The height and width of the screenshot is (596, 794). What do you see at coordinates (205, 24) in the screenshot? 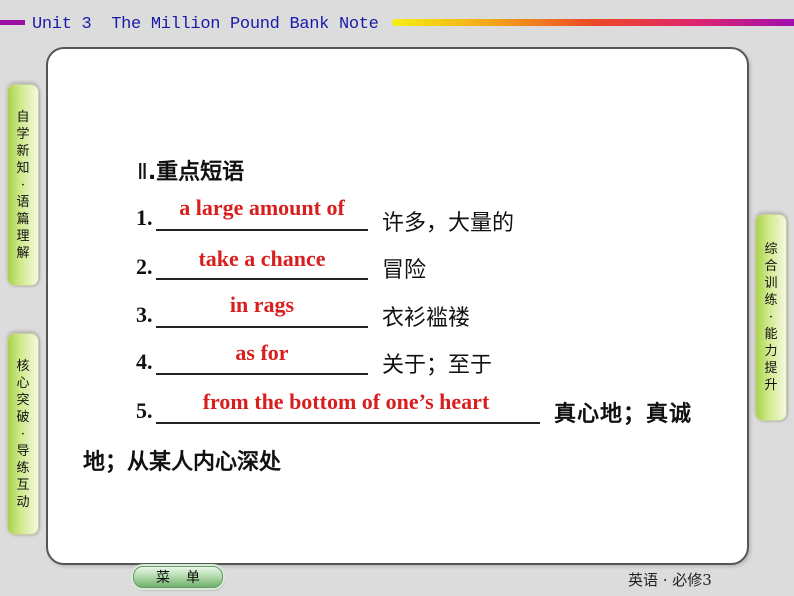
I see `unit-title: Unit 3 The Million Pound Bank Note` at bounding box center [205, 24].